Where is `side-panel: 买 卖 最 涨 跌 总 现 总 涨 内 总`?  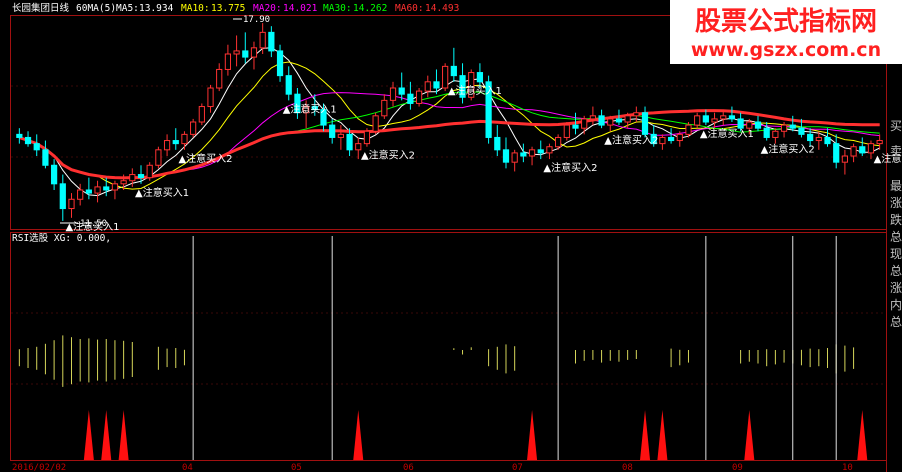 side-panel: 买 卖 最 涨 跌 总 现 总 涨 内 总 is located at coordinates (896, 224).